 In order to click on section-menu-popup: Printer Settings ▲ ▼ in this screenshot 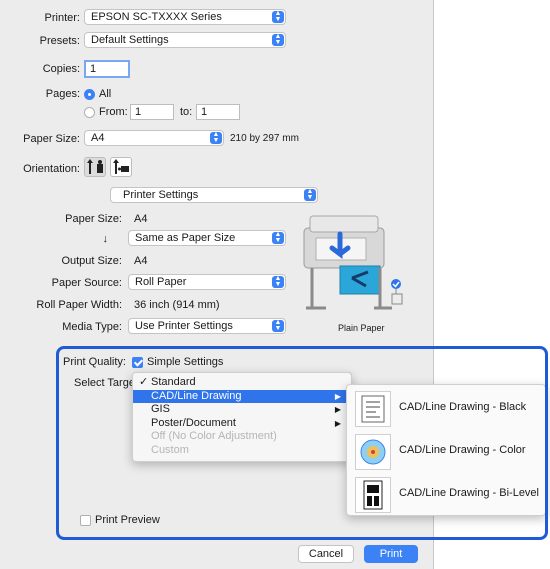, I will do `click(214, 195)`.